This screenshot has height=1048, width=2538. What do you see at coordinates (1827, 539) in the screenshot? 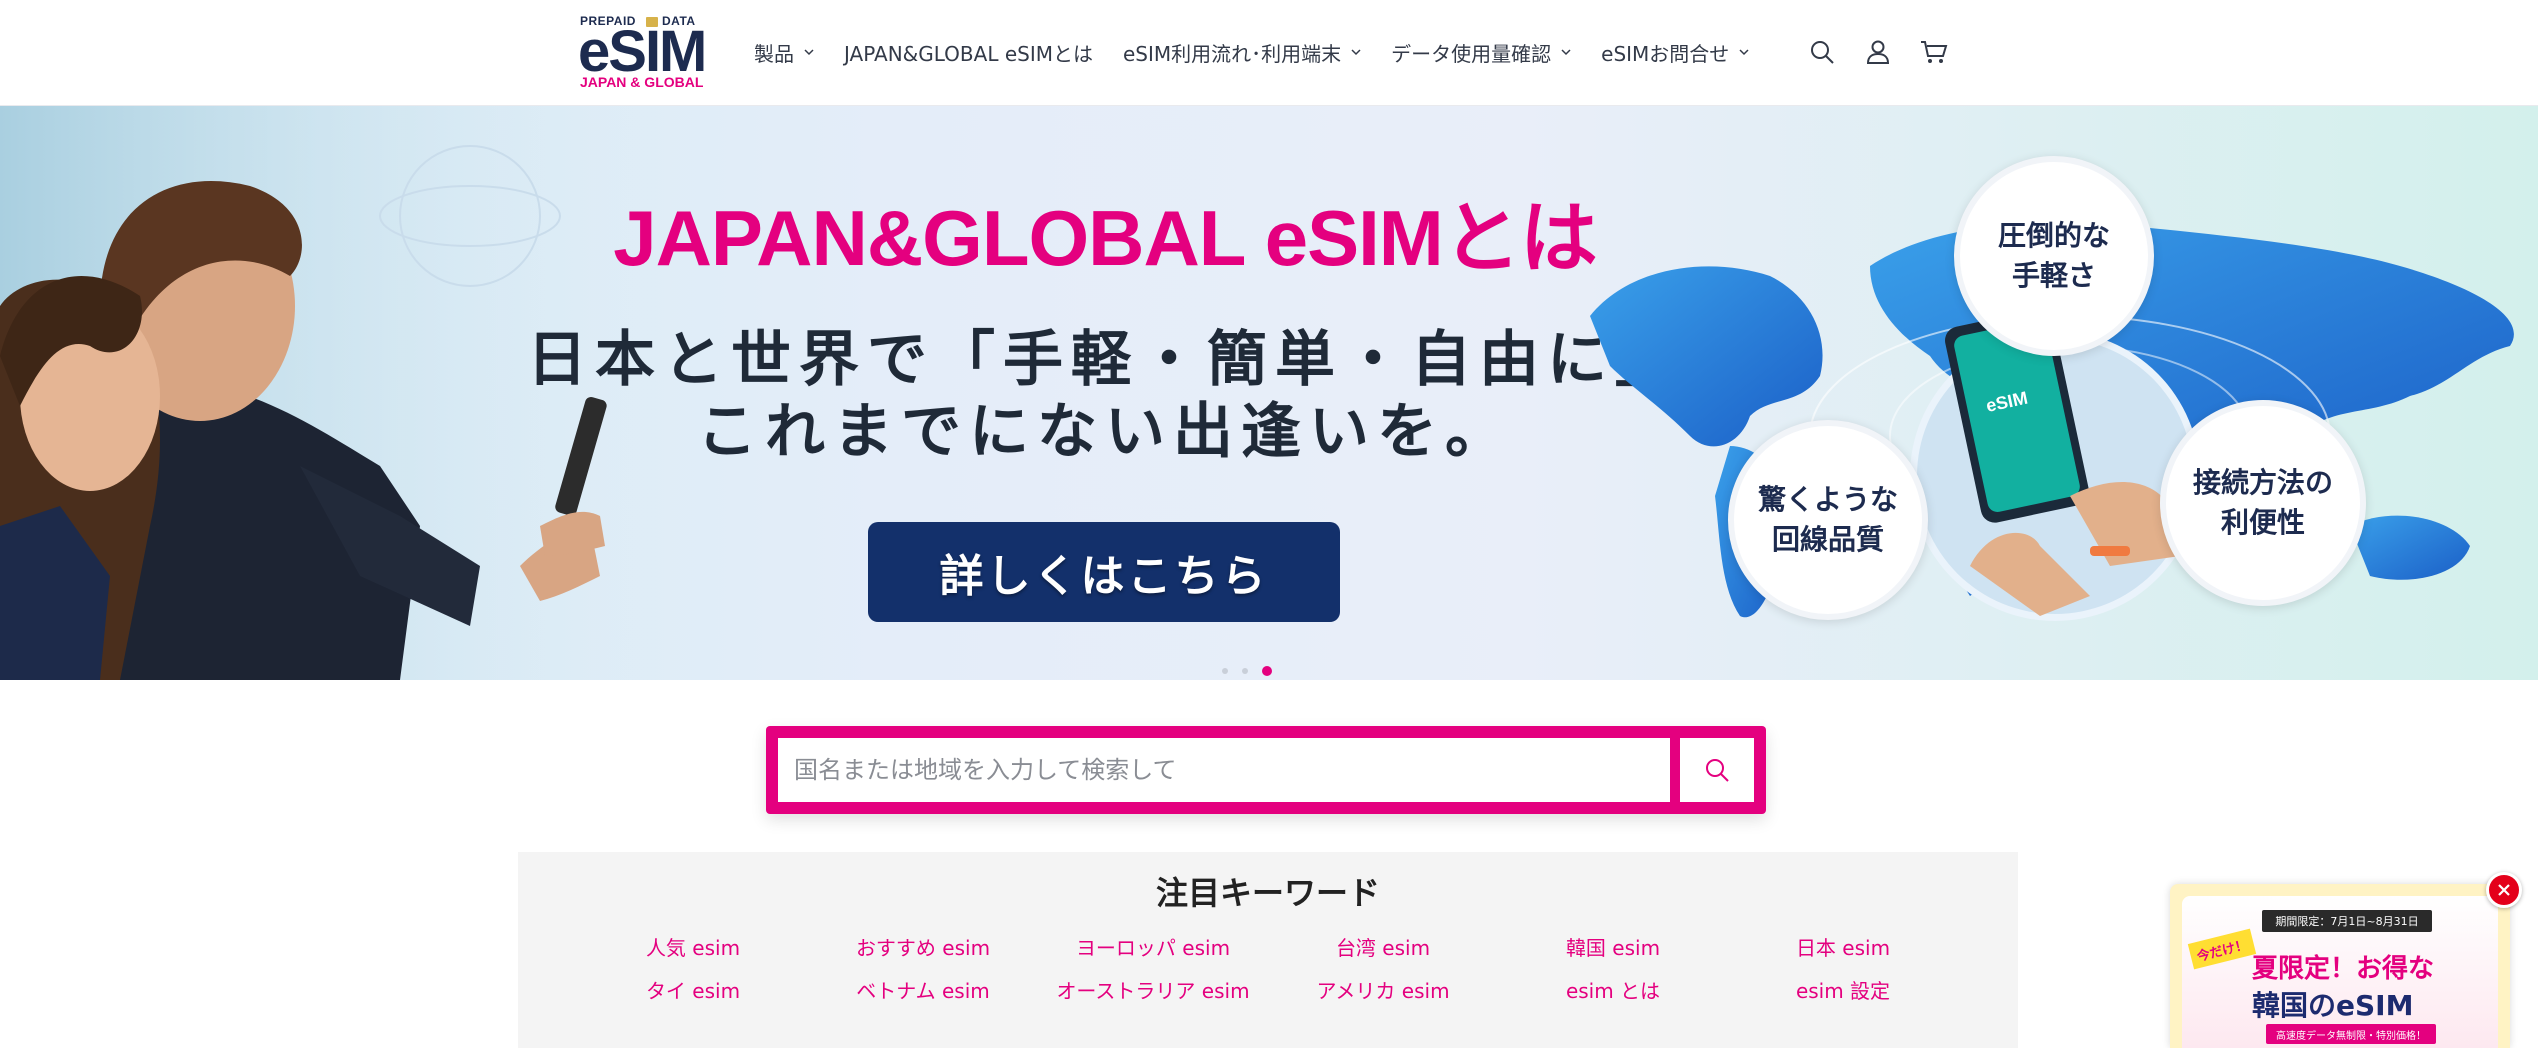
I see `bubble-line: 回線品質` at bounding box center [1827, 539].